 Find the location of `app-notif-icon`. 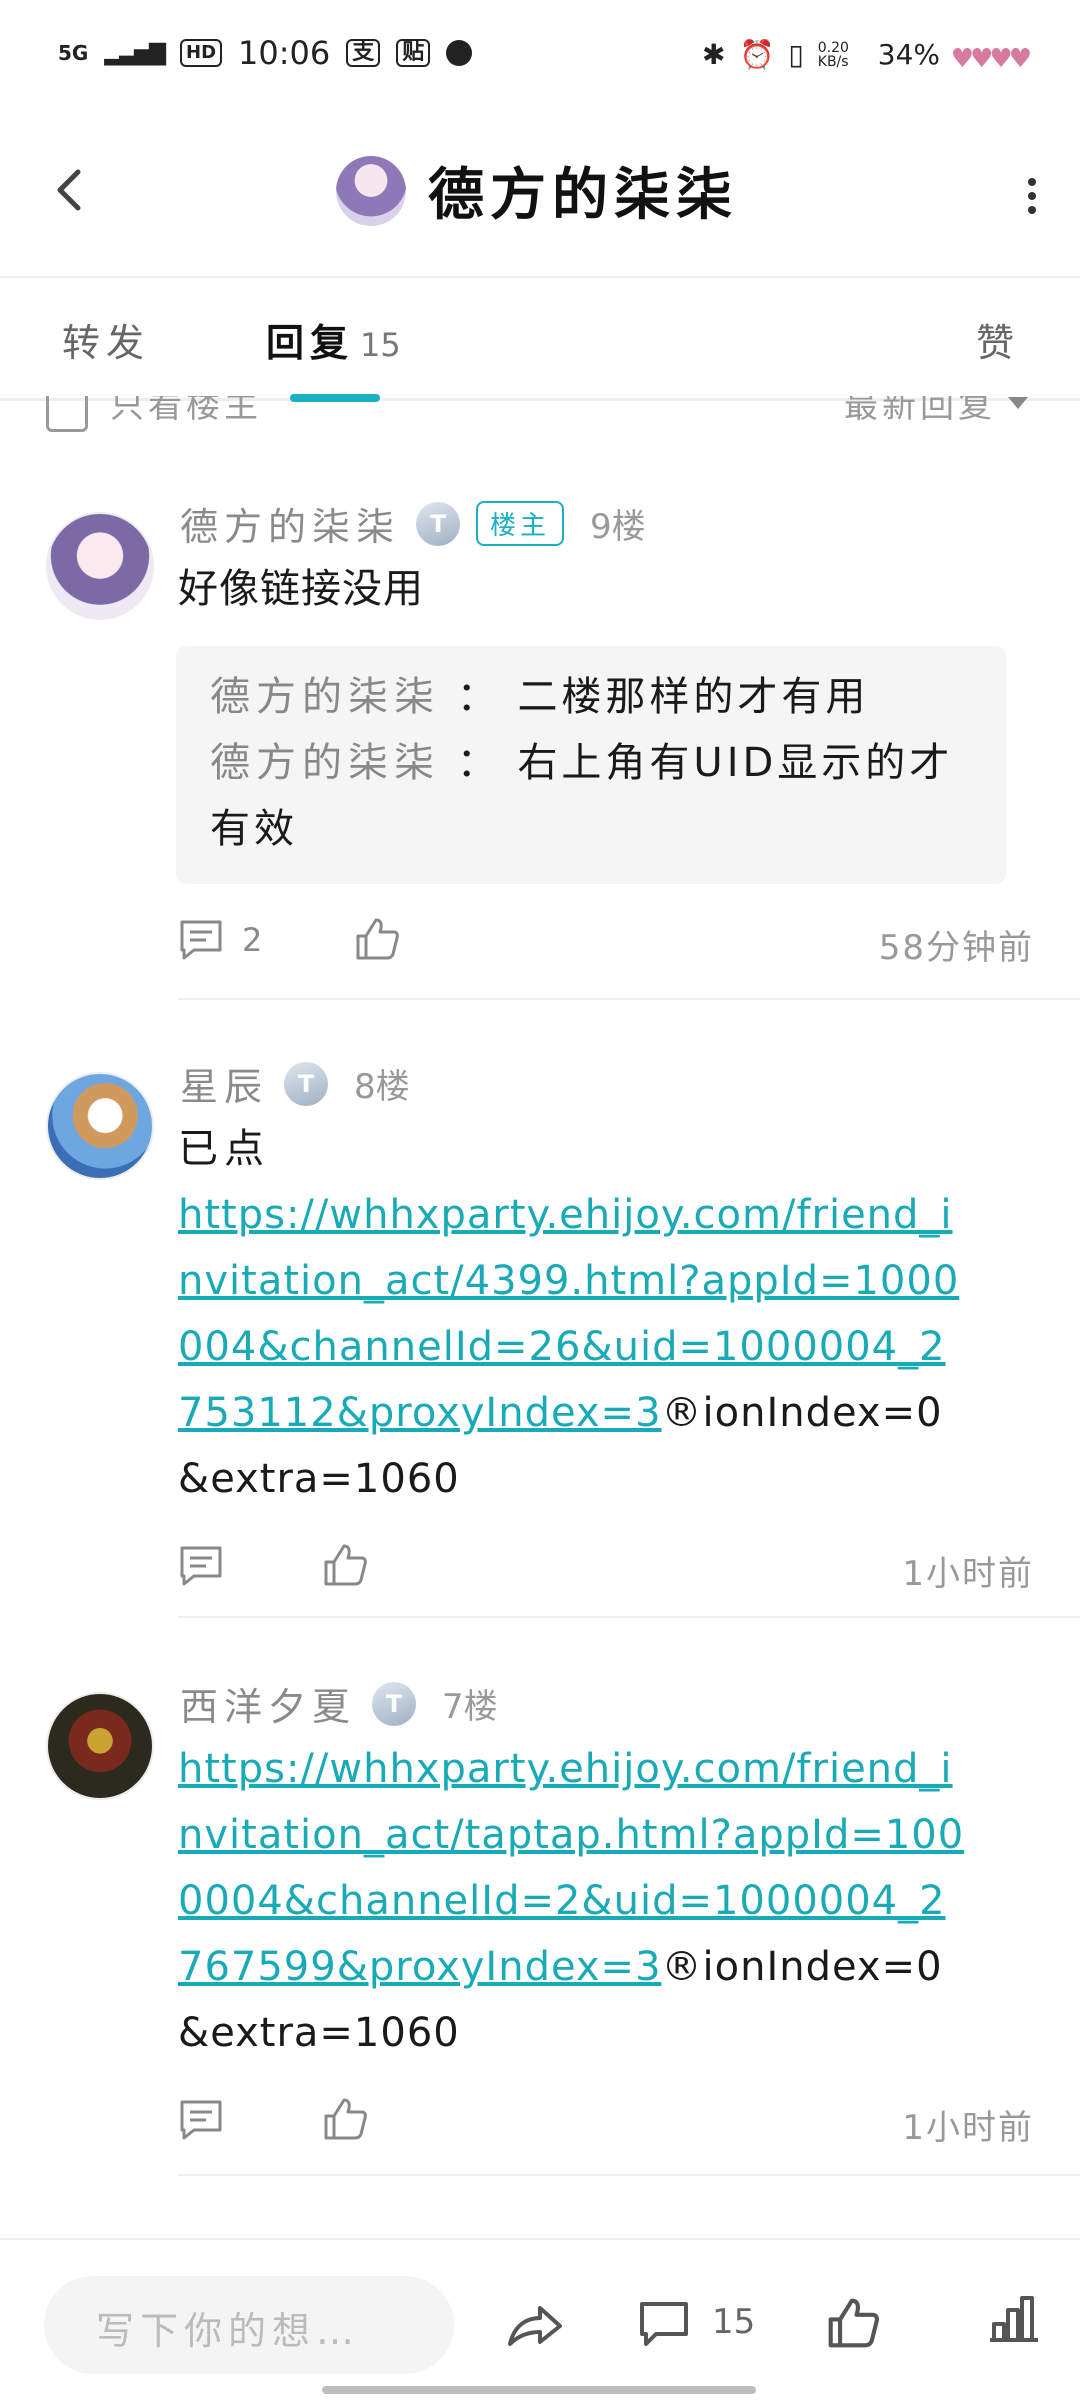

app-notif-icon is located at coordinates (459, 53).